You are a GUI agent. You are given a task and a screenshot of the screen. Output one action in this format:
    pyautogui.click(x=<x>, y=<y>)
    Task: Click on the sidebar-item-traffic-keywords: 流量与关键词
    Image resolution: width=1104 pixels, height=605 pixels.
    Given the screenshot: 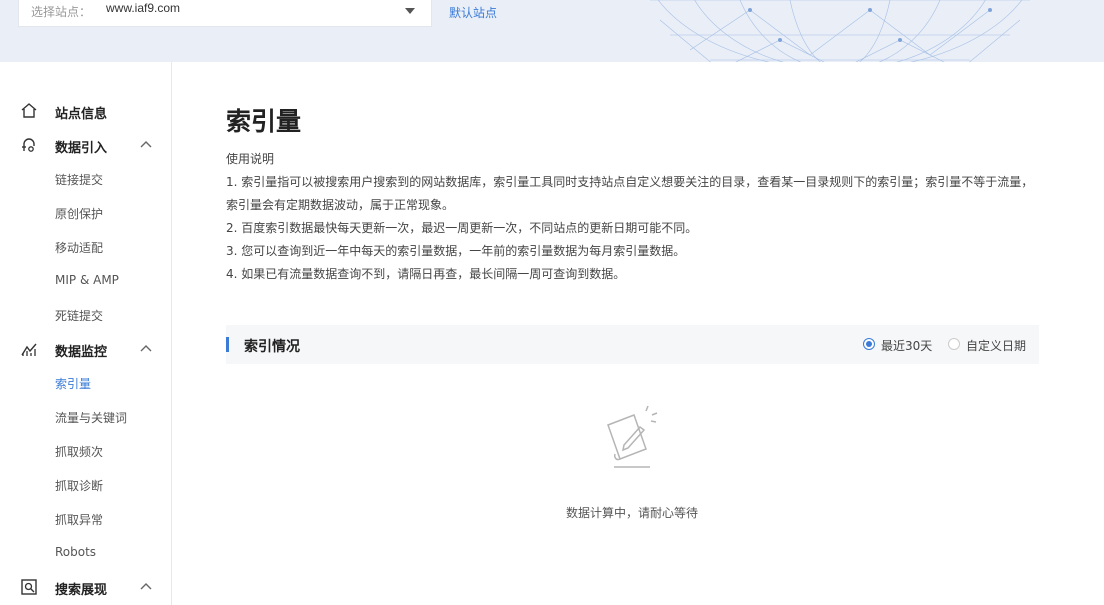 What is the action you would take?
    pyautogui.click(x=91, y=417)
    